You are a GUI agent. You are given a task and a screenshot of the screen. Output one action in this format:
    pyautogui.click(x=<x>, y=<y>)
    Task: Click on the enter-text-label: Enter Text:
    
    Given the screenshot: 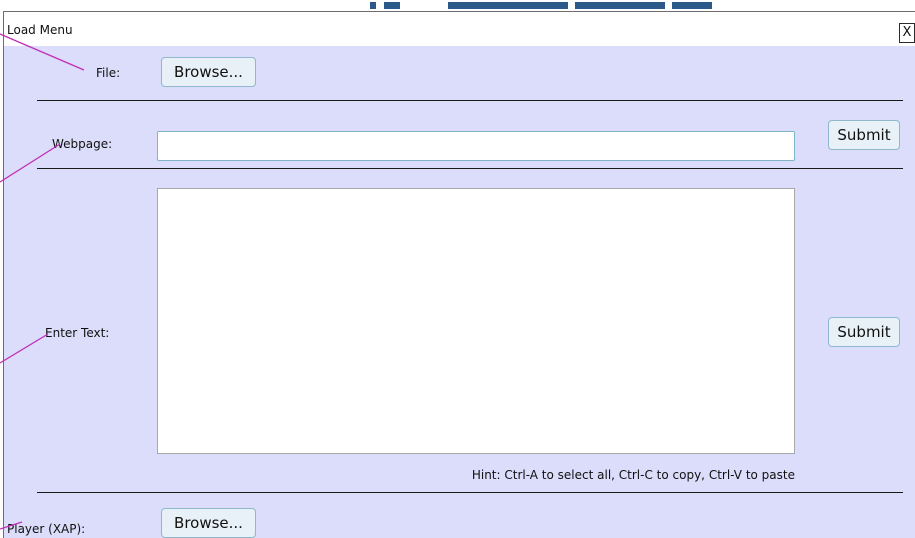 What is the action you would take?
    pyautogui.click(x=77, y=333)
    